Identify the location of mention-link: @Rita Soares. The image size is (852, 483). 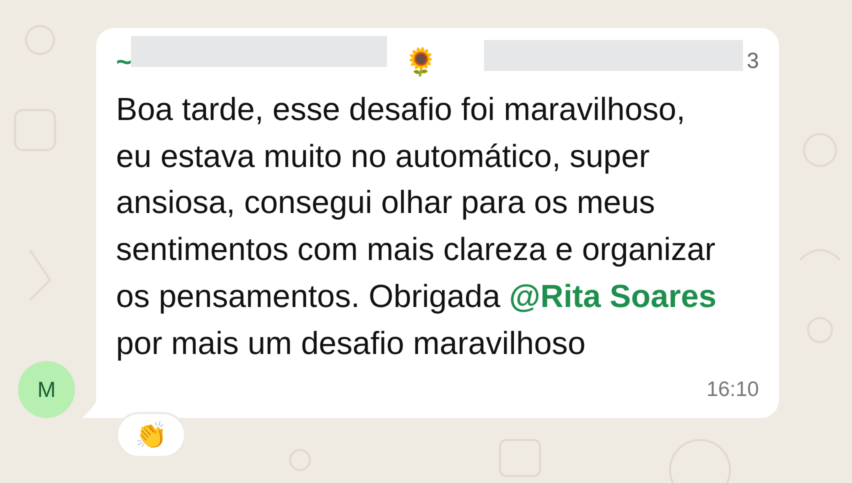
(612, 296).